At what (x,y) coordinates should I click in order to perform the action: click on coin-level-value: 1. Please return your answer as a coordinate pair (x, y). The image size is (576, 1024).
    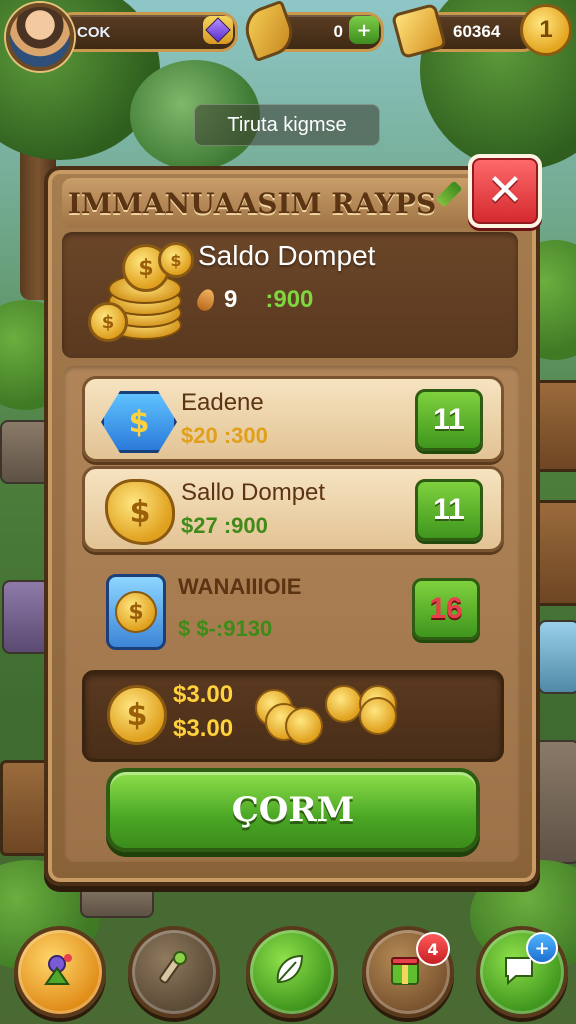
    Looking at the image, I should click on (546, 29).